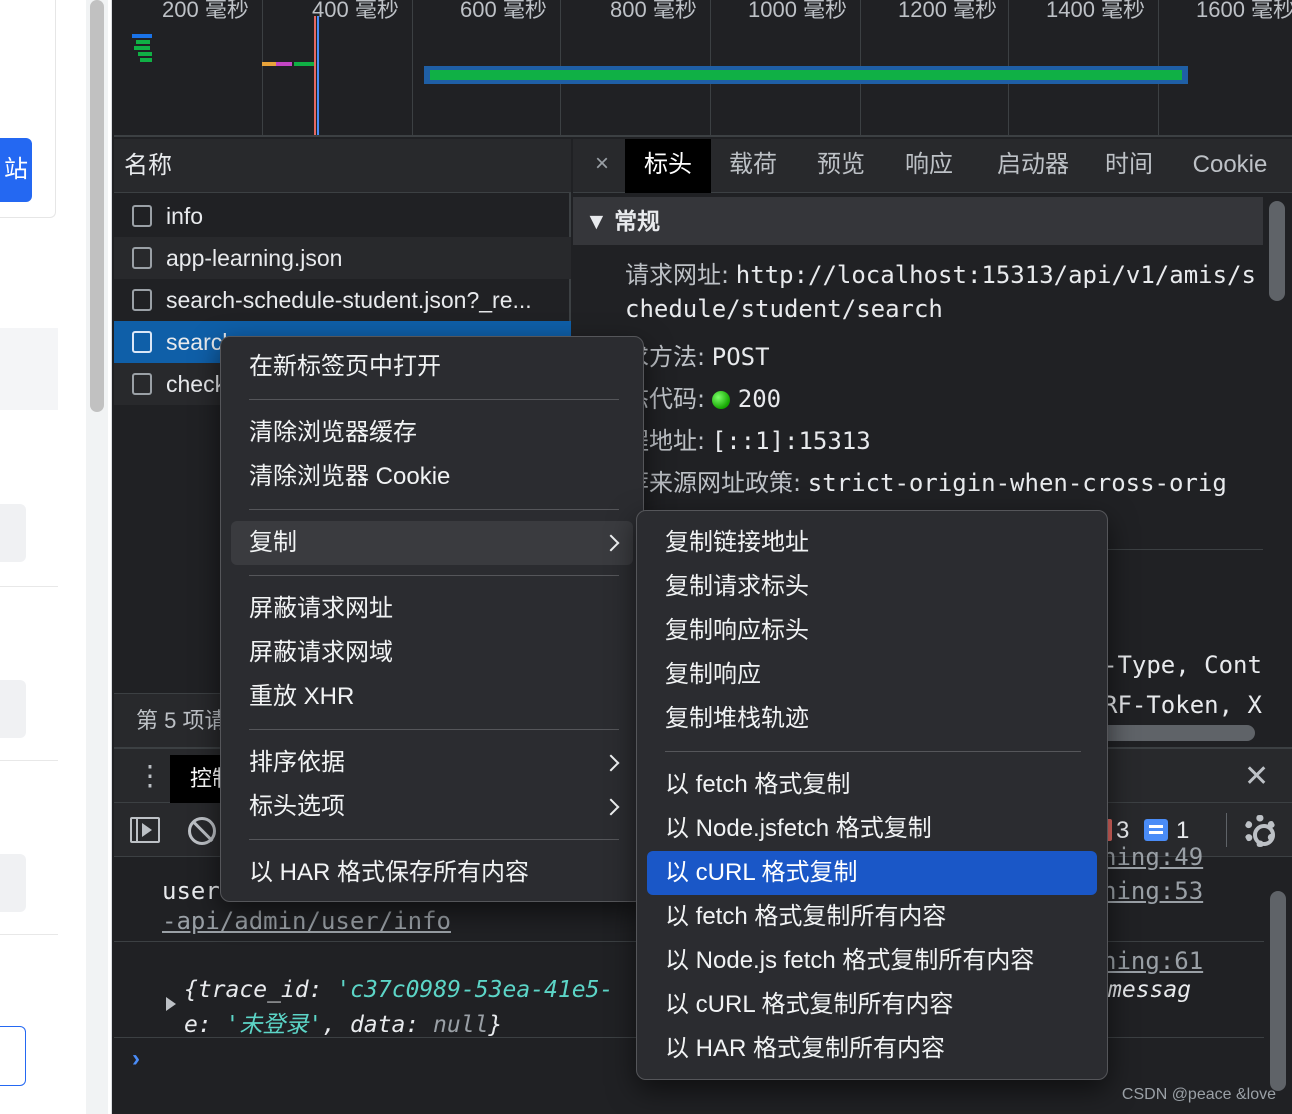 This screenshot has width=1292, height=1114. I want to click on general-section-header: ▼ 常规, so click(918, 221).